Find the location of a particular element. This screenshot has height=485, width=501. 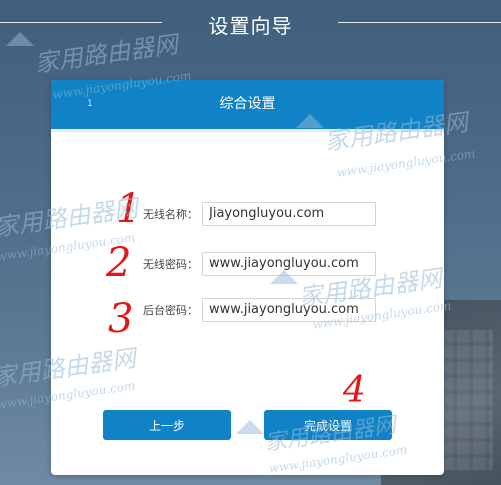

annotation-marker-4: 4 is located at coordinates (354, 390).